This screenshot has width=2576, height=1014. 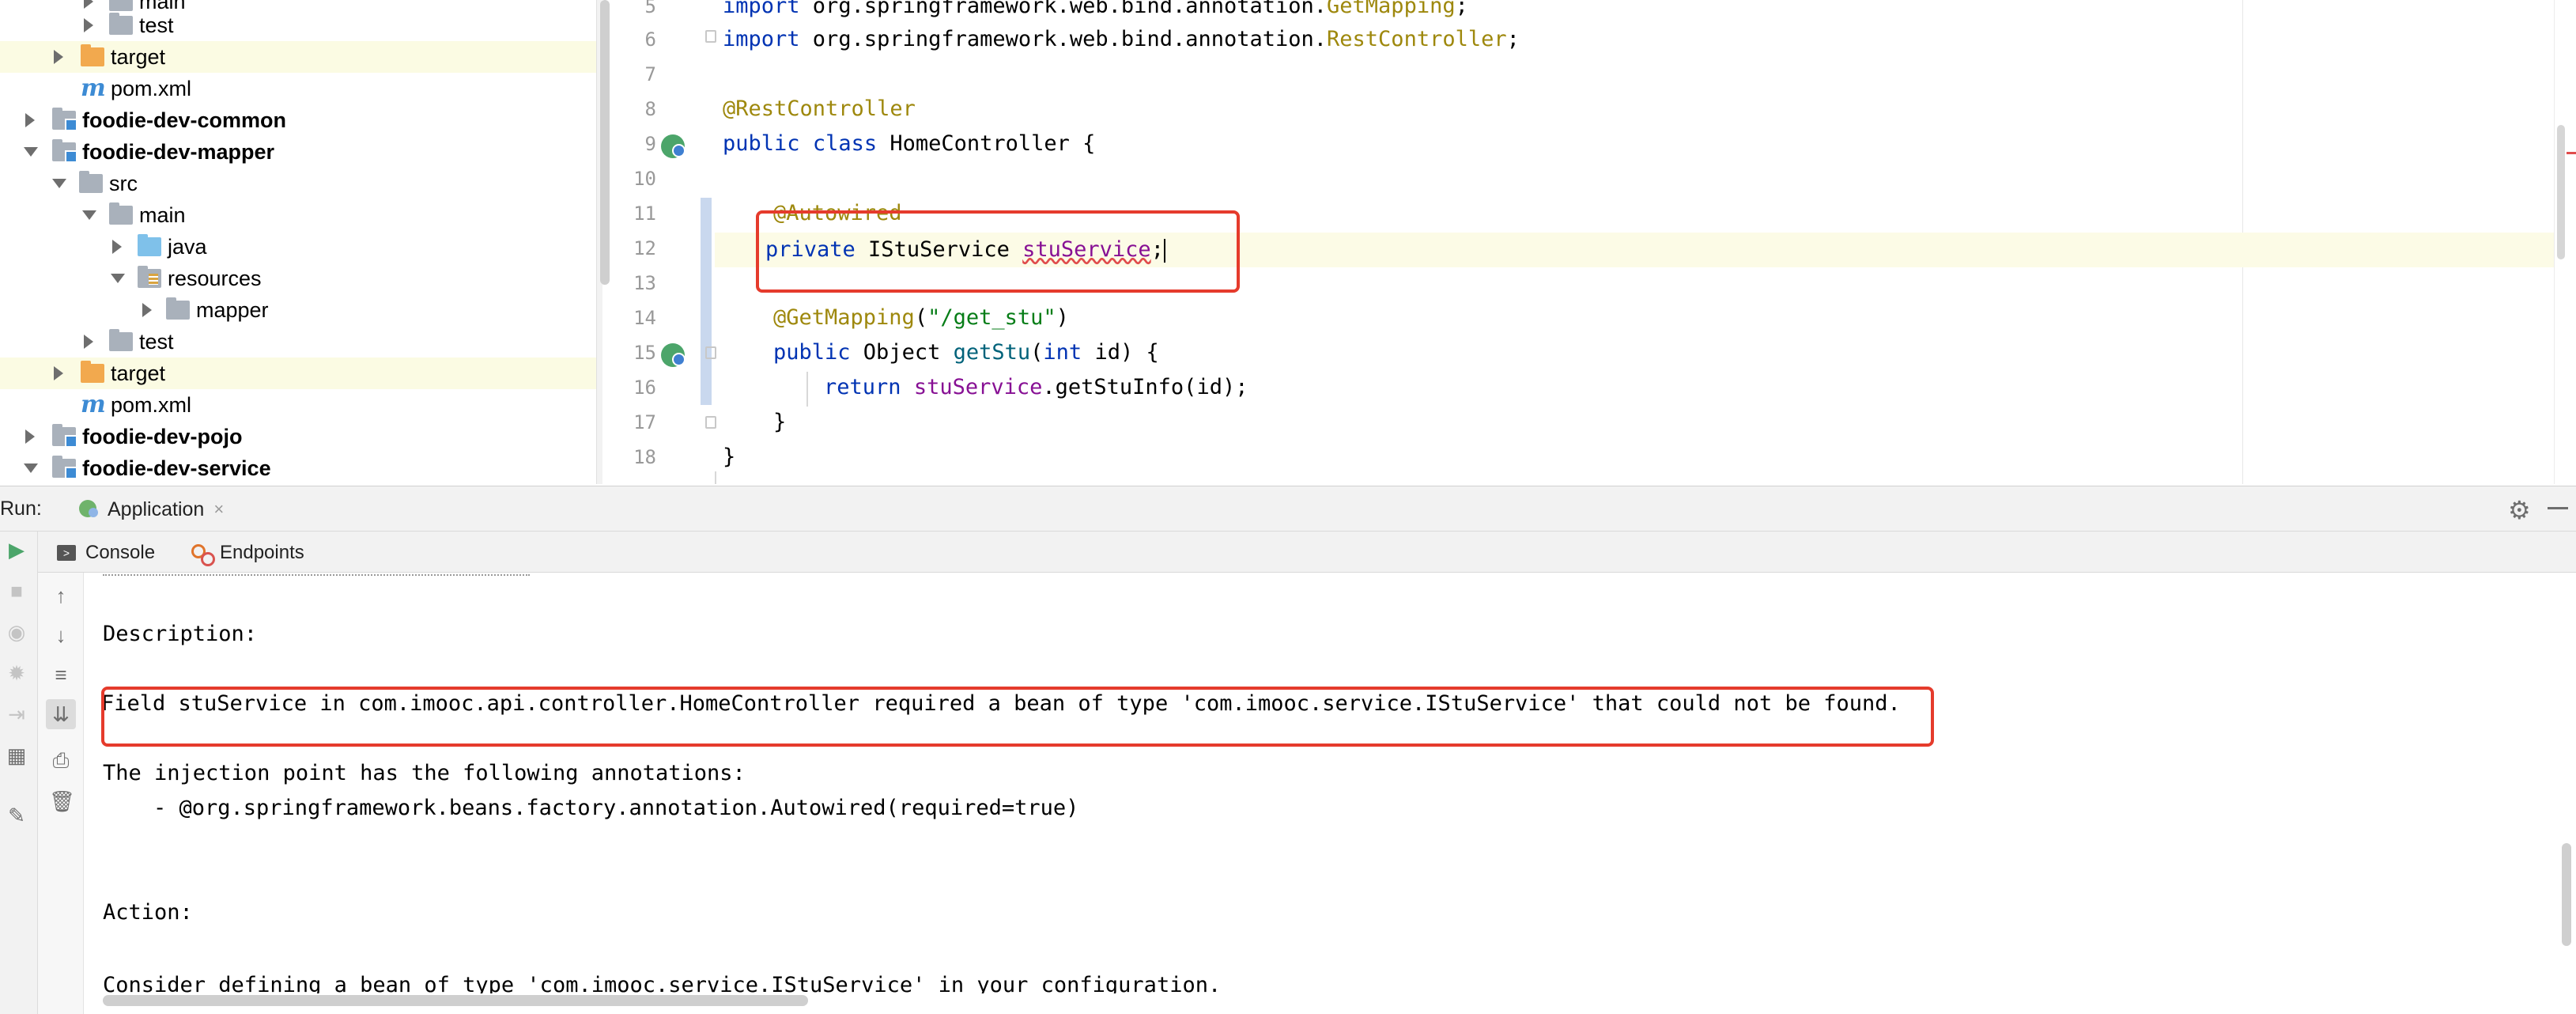 What do you see at coordinates (298, 120) in the screenshot?
I see `tree-item-foodie-dev-common: foodie-dev-common` at bounding box center [298, 120].